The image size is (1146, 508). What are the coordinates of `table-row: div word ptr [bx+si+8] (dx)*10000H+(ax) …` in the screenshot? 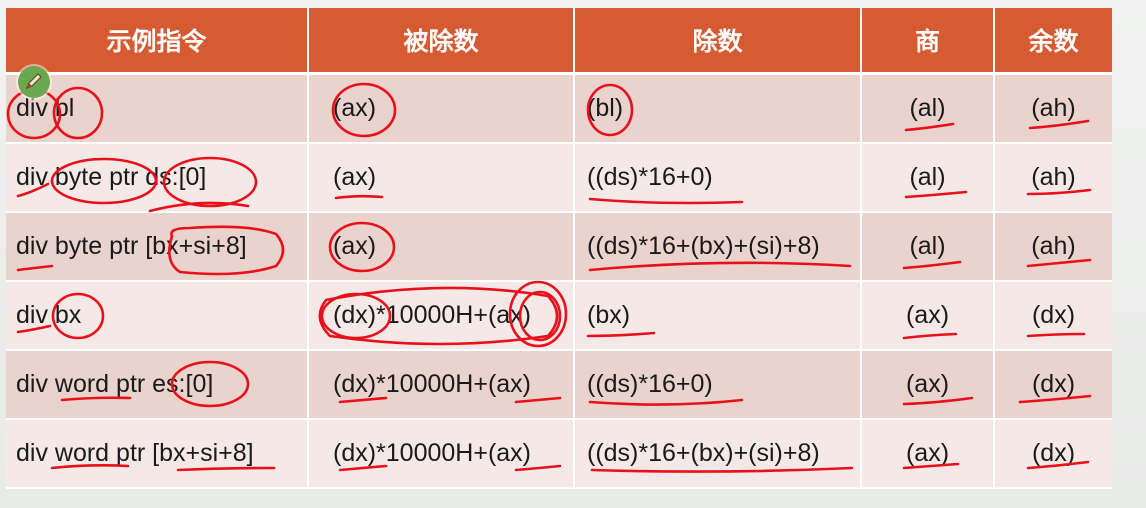 It's located at (559, 454).